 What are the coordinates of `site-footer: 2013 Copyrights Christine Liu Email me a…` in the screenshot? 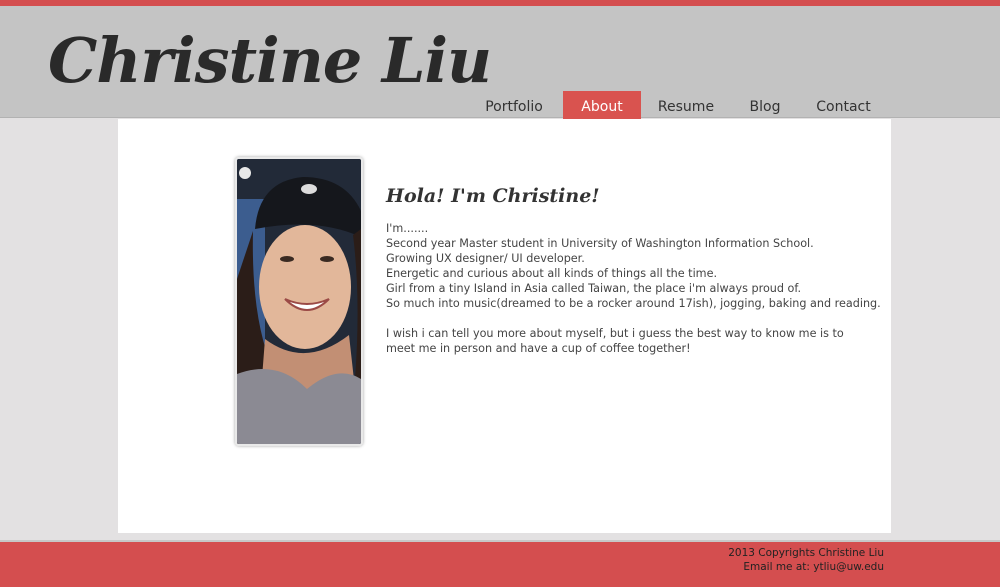 It's located at (500, 563).